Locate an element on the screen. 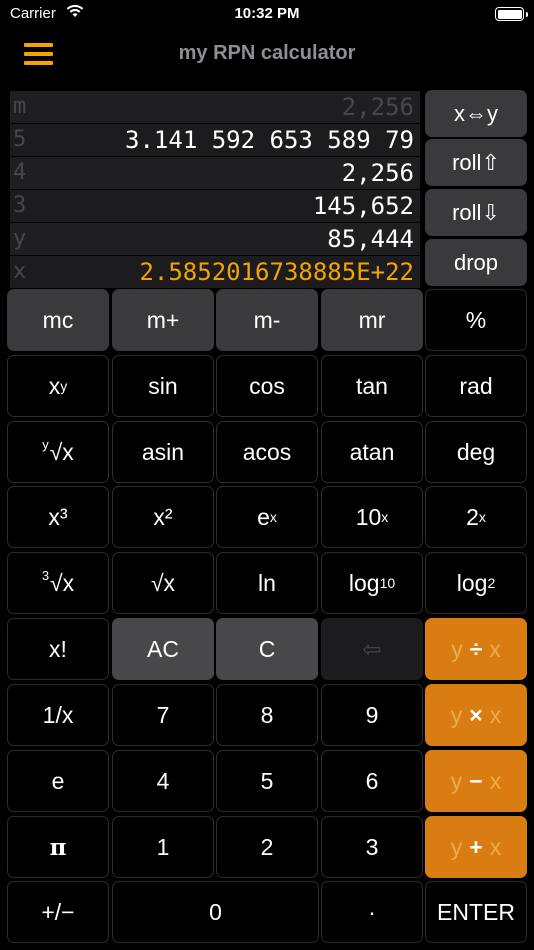  divide-symbol: ÷ is located at coordinates (476, 648).